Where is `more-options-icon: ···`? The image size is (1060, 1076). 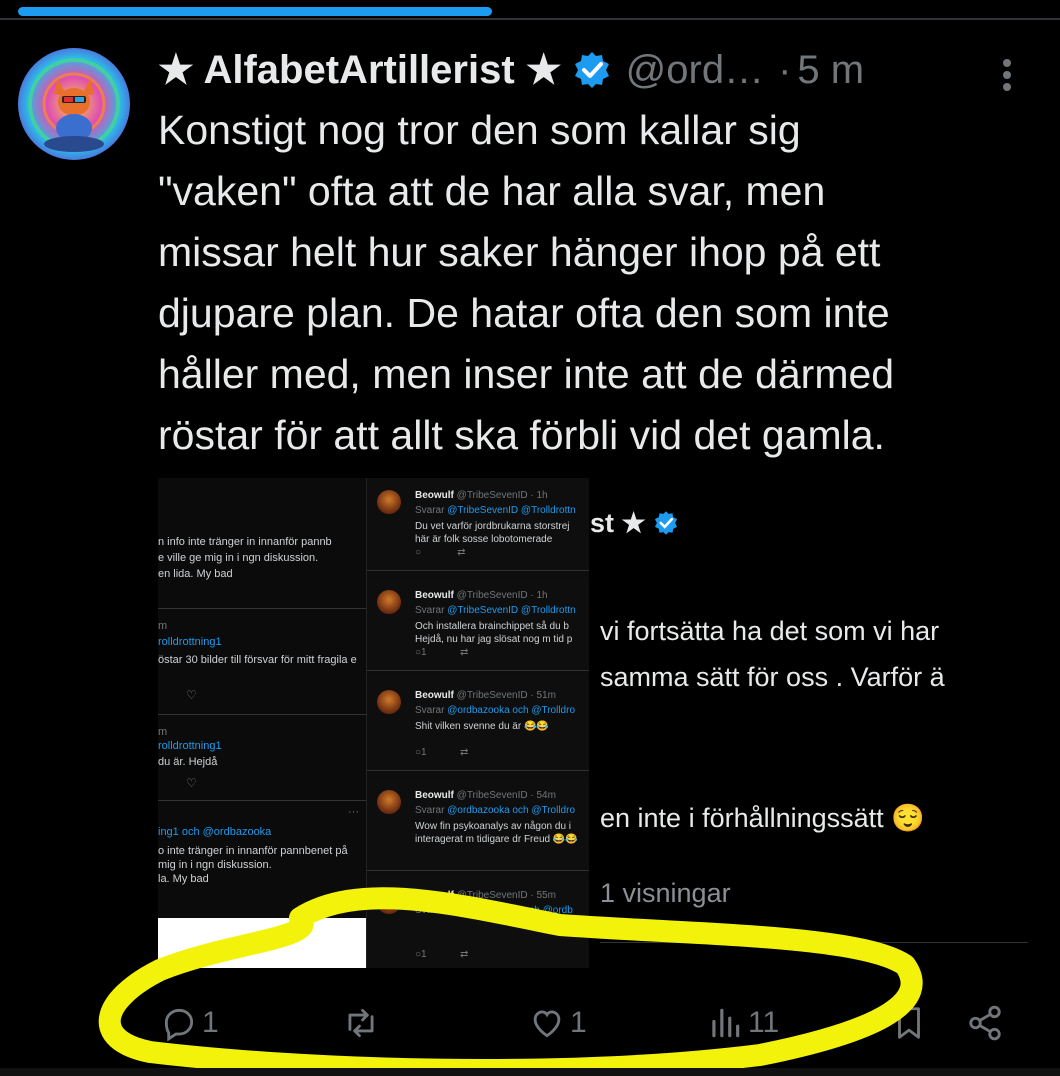
more-options-icon: ··· is located at coordinates (353, 812).